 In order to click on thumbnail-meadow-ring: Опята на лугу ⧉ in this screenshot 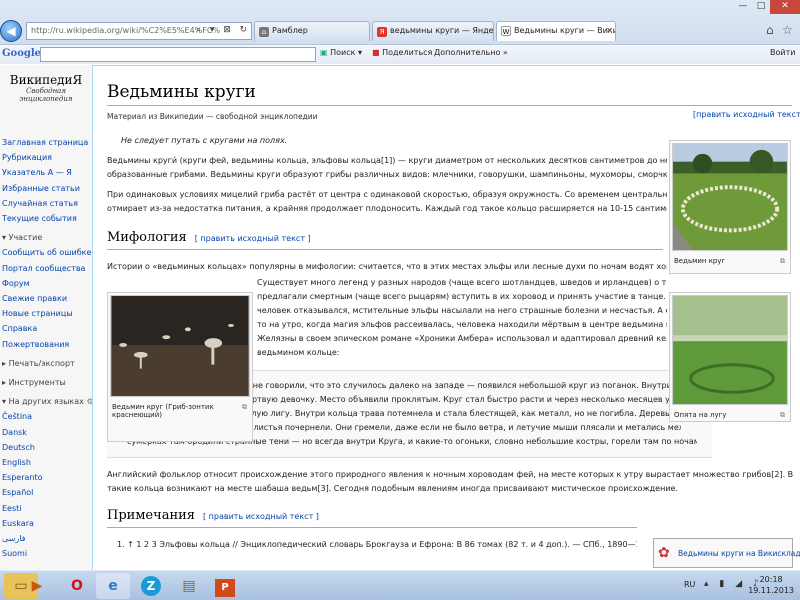, I will do `click(730, 357)`.